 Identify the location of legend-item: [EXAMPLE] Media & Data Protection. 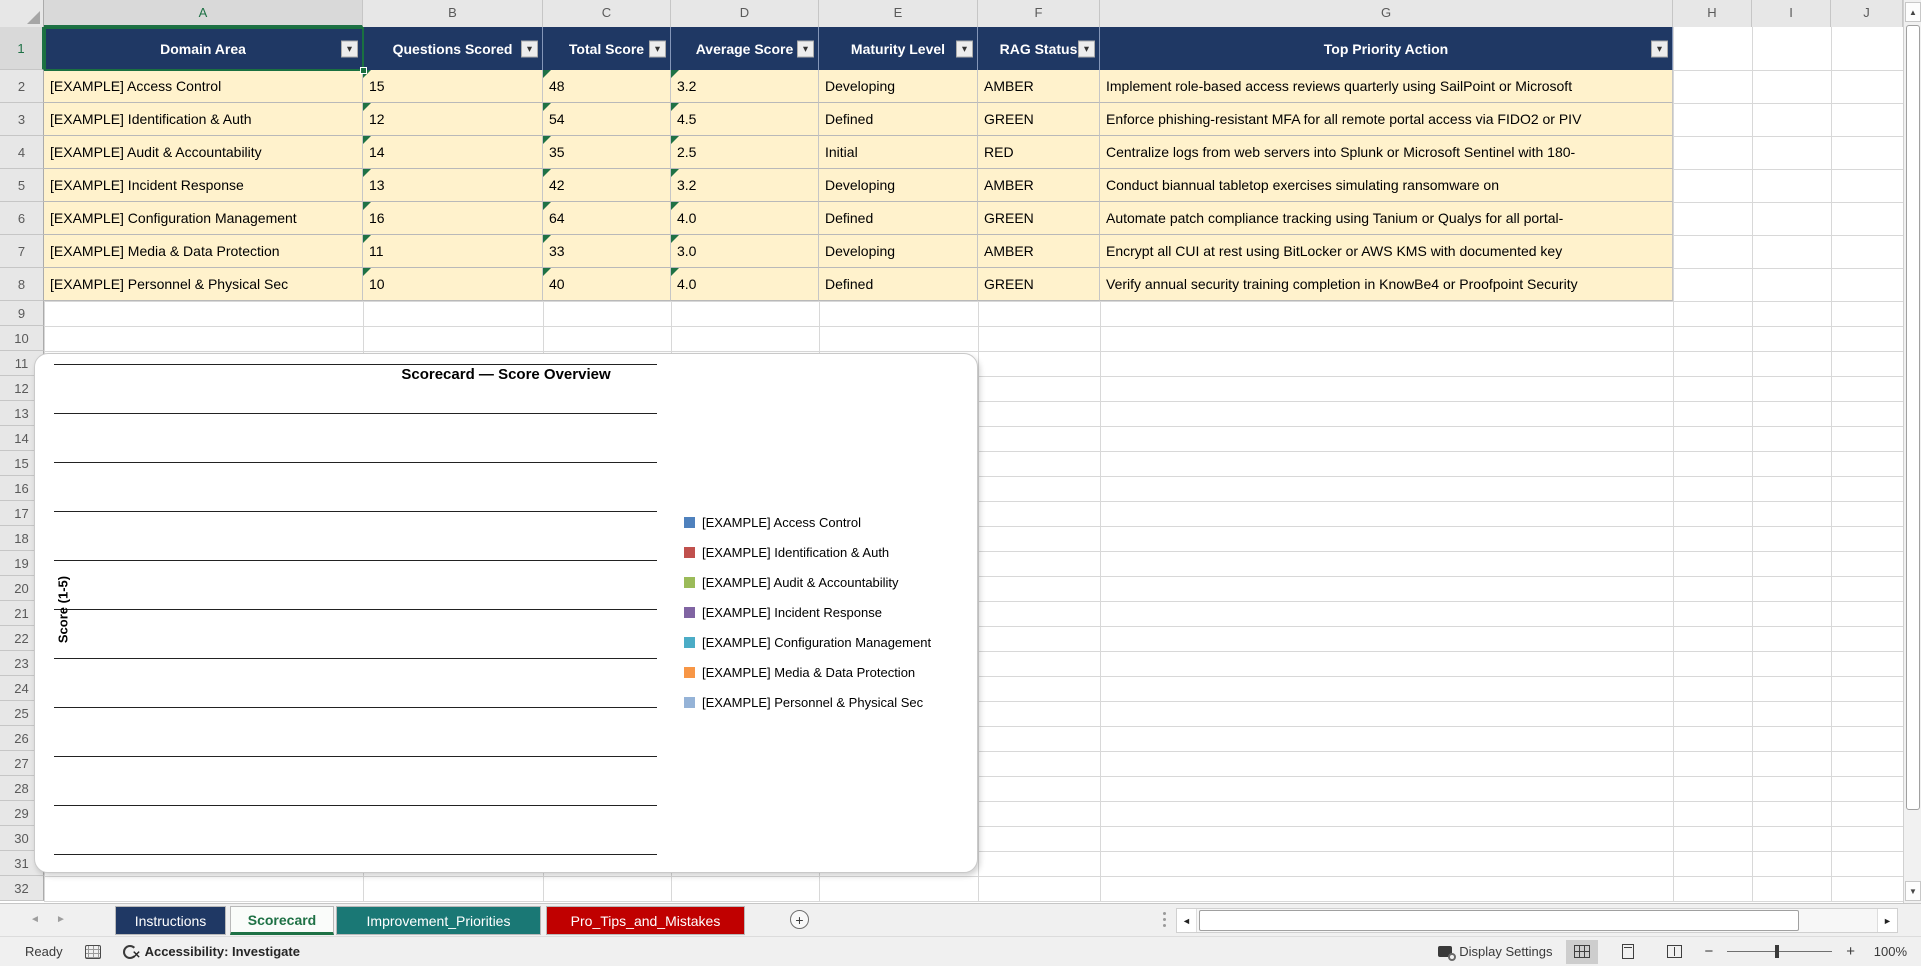
(807, 672).